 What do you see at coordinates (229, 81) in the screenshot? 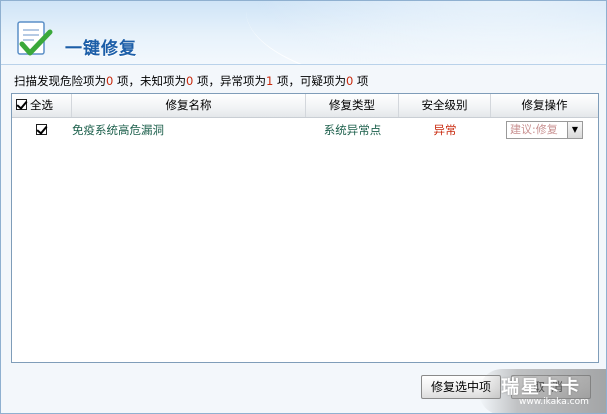
I see `summary-text: 项，异常项为` at bounding box center [229, 81].